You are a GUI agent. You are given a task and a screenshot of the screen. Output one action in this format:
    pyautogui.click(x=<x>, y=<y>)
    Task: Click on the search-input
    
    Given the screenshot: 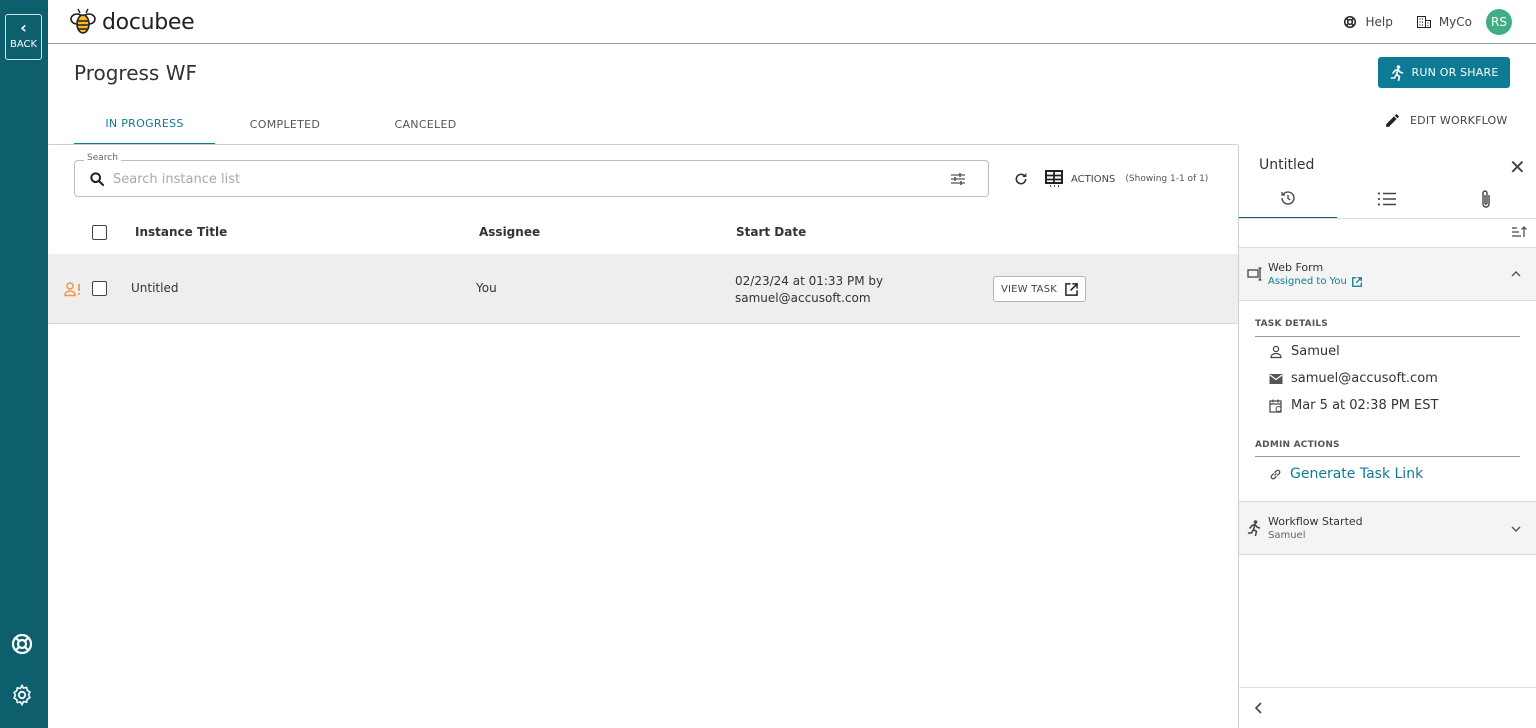 What is the action you would take?
    pyautogui.click(x=523, y=179)
    